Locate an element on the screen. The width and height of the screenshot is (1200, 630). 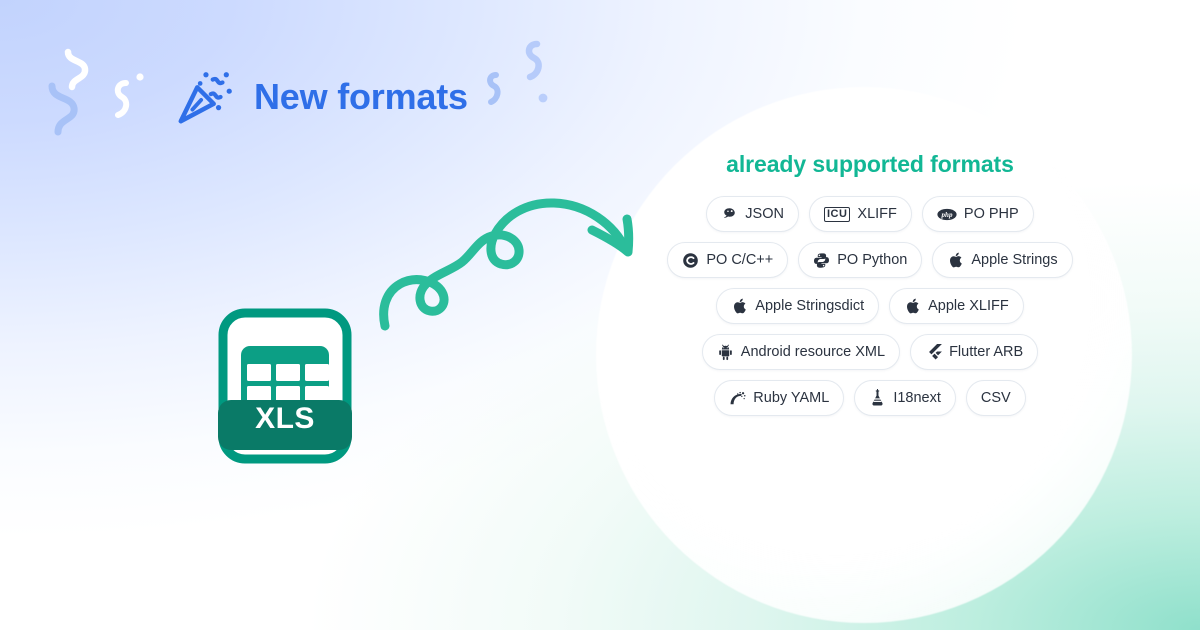
squiggle-decoration-blue-right-large is located at coordinates (536, 64).